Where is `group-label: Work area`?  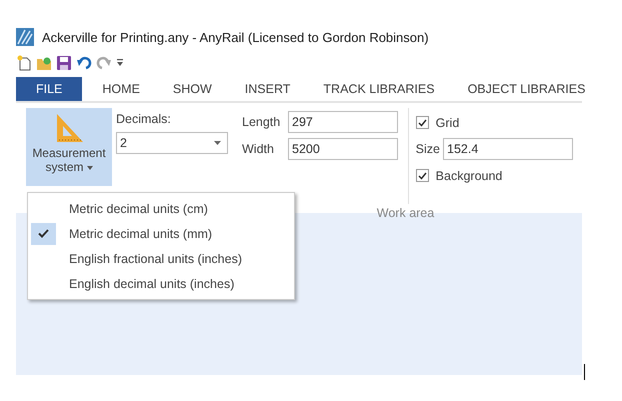 group-label: Work area is located at coordinates (405, 213).